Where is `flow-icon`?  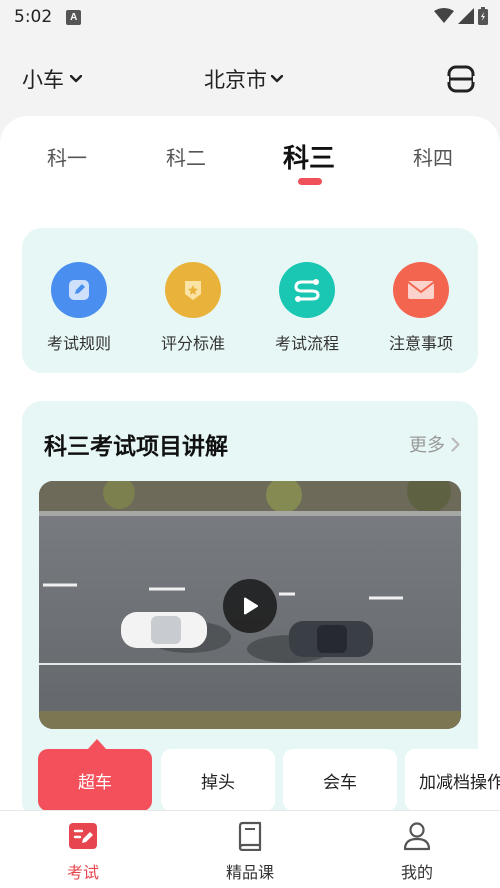
flow-icon is located at coordinates (307, 290).